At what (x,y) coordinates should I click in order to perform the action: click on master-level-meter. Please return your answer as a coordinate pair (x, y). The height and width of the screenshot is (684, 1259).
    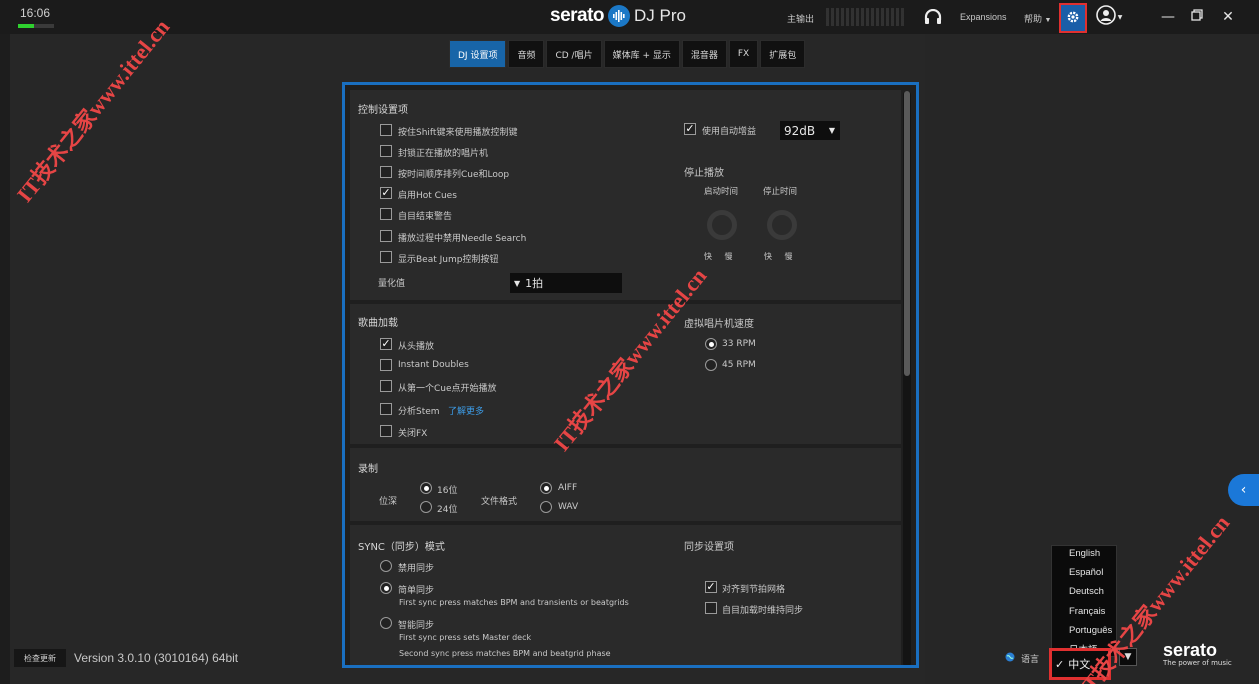
    Looking at the image, I should click on (865, 17).